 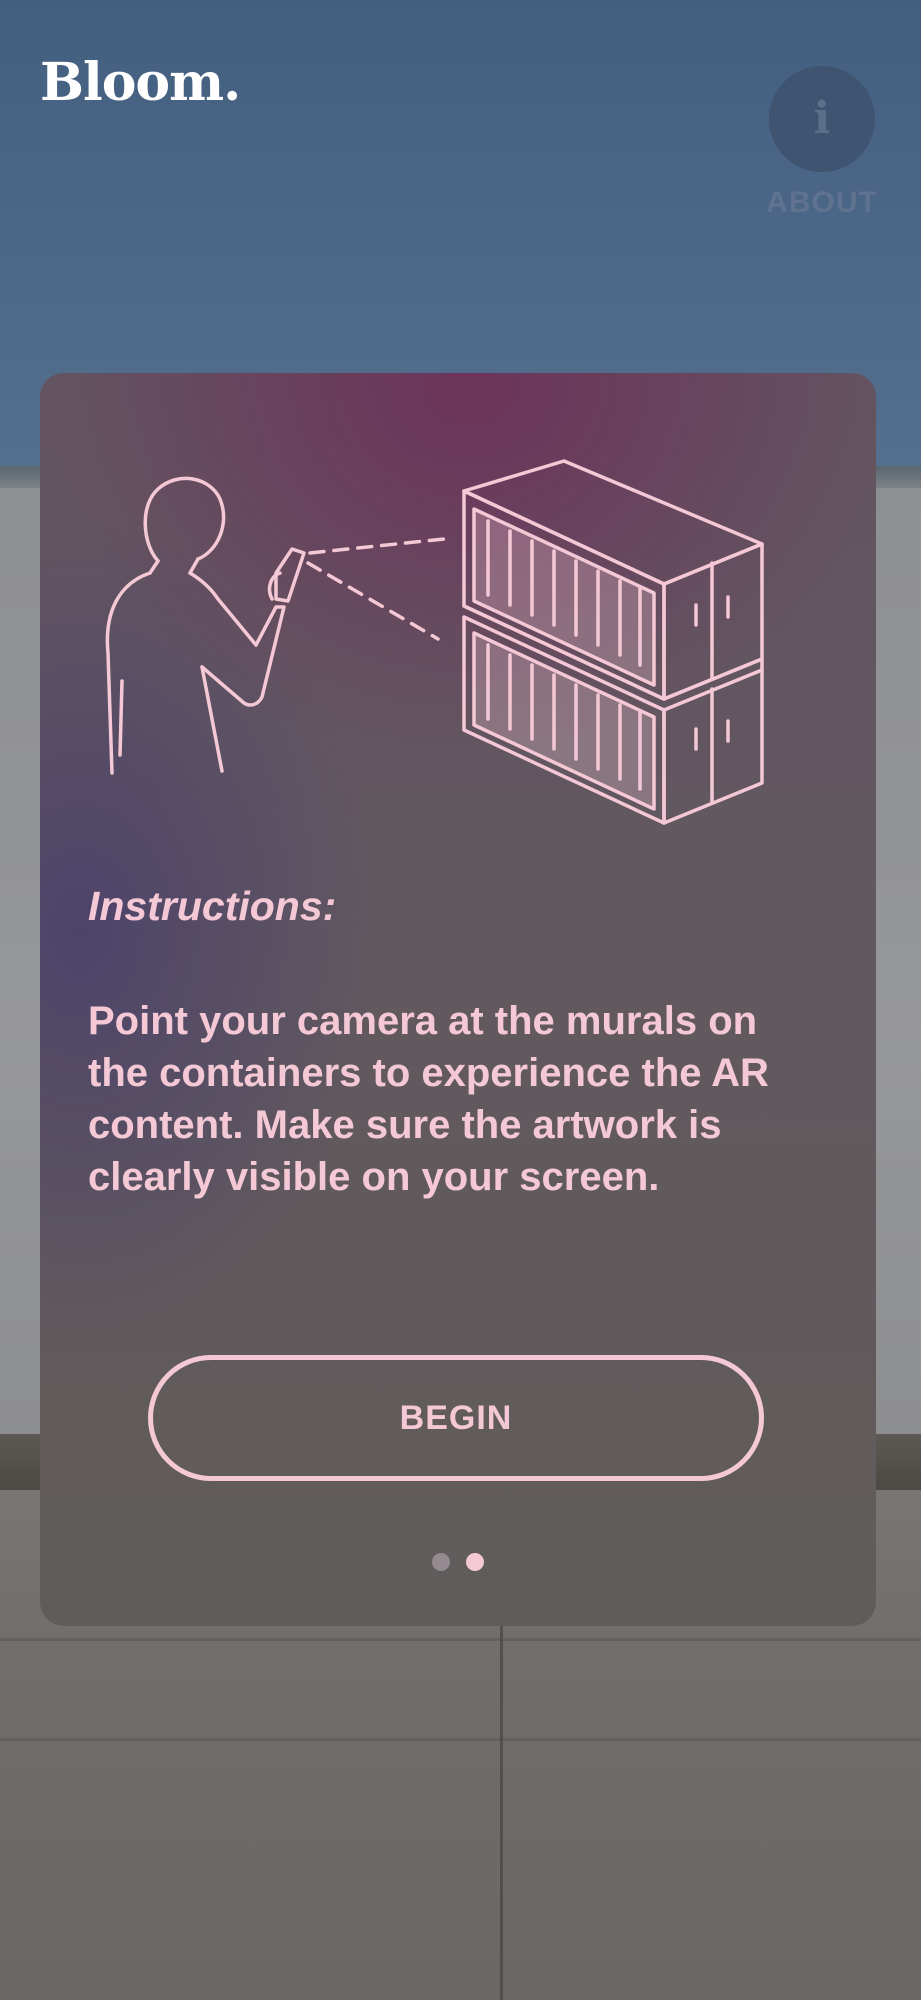 I want to click on info-icon: i, so click(x=822, y=119).